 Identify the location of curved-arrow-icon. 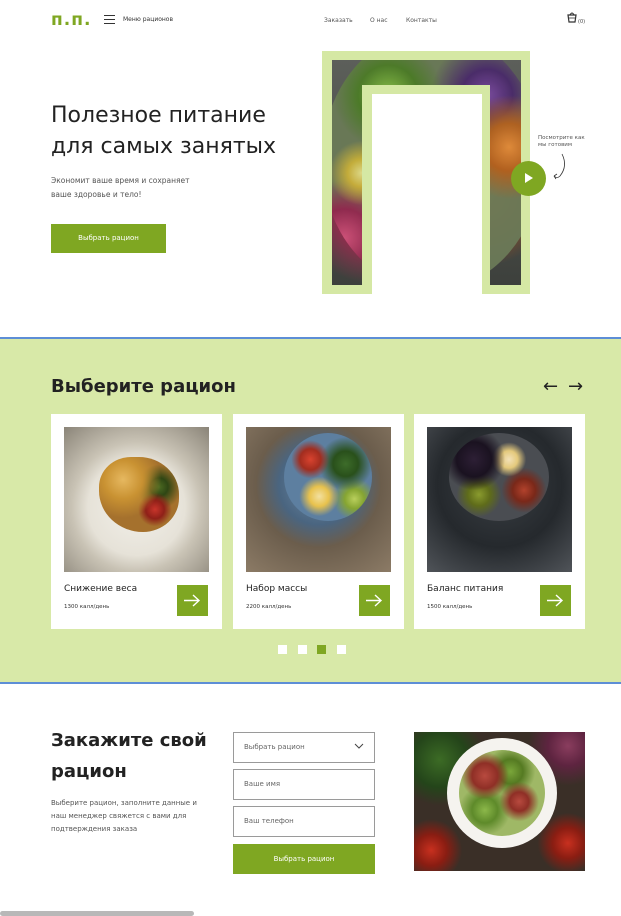
(559, 166).